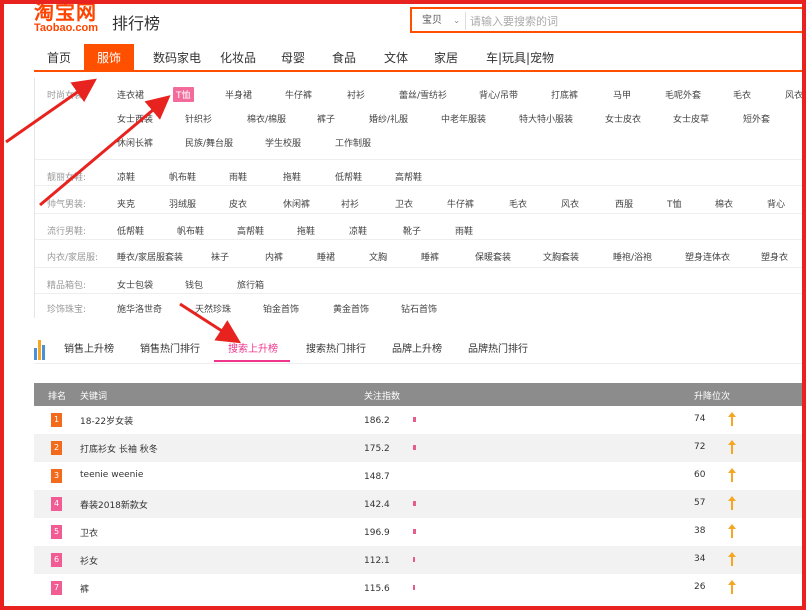  I want to click on category-link: 女士西装, so click(135, 118).